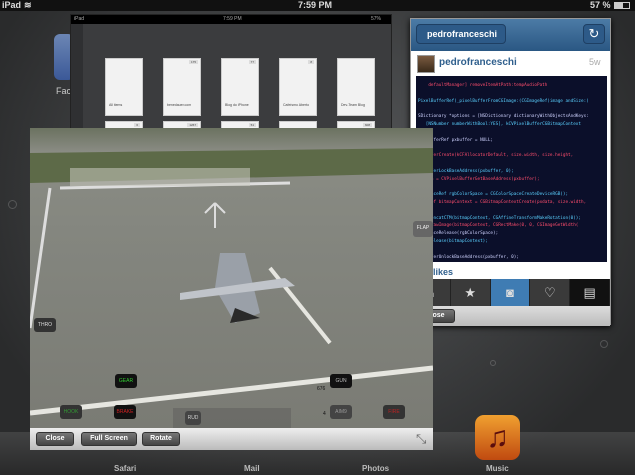  Describe the element at coordinates (594, 34) in the screenshot. I see `refresh-button: ↻` at that location.